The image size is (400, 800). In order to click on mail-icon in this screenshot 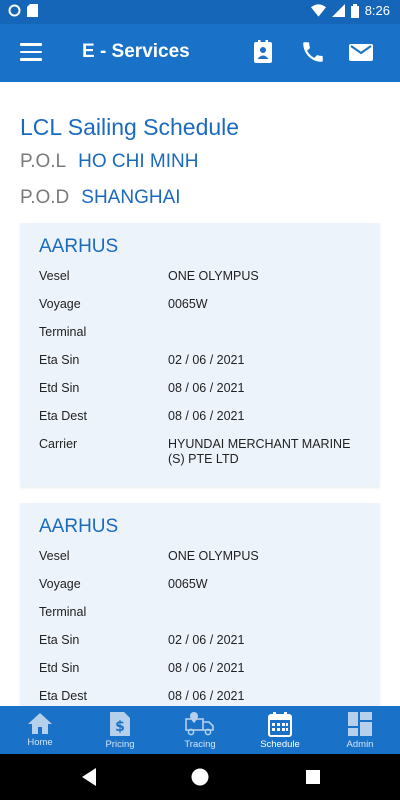, I will do `click(361, 52)`.